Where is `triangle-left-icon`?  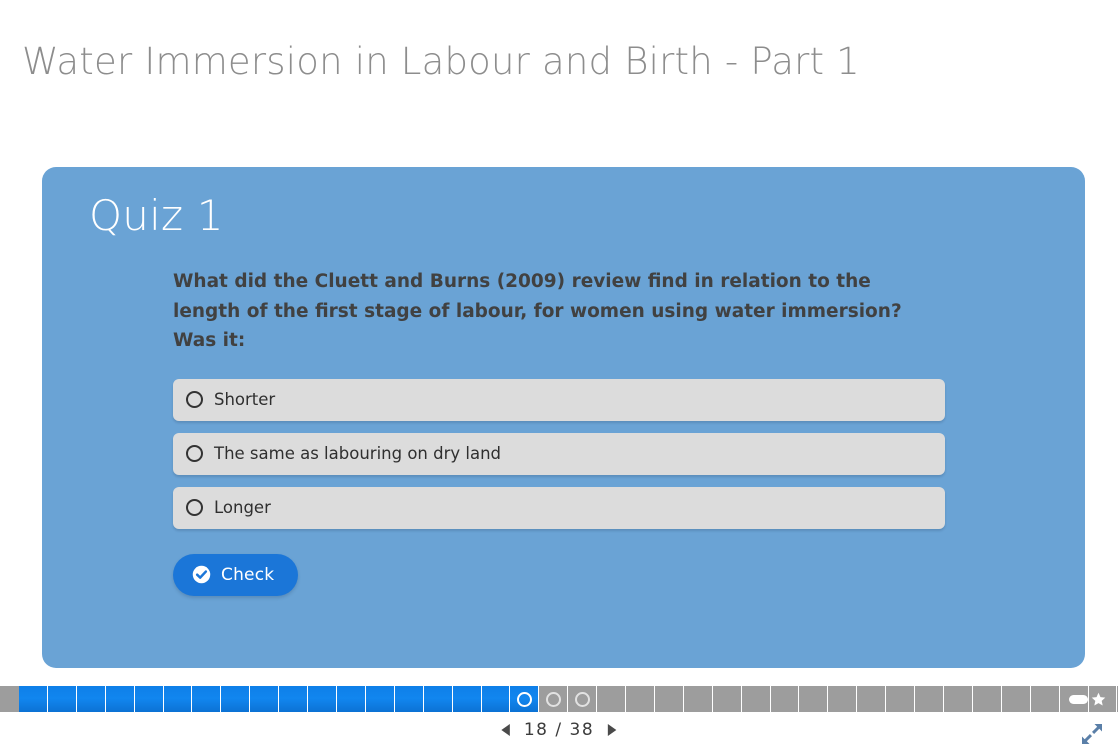
triangle-left-icon is located at coordinates (506, 730).